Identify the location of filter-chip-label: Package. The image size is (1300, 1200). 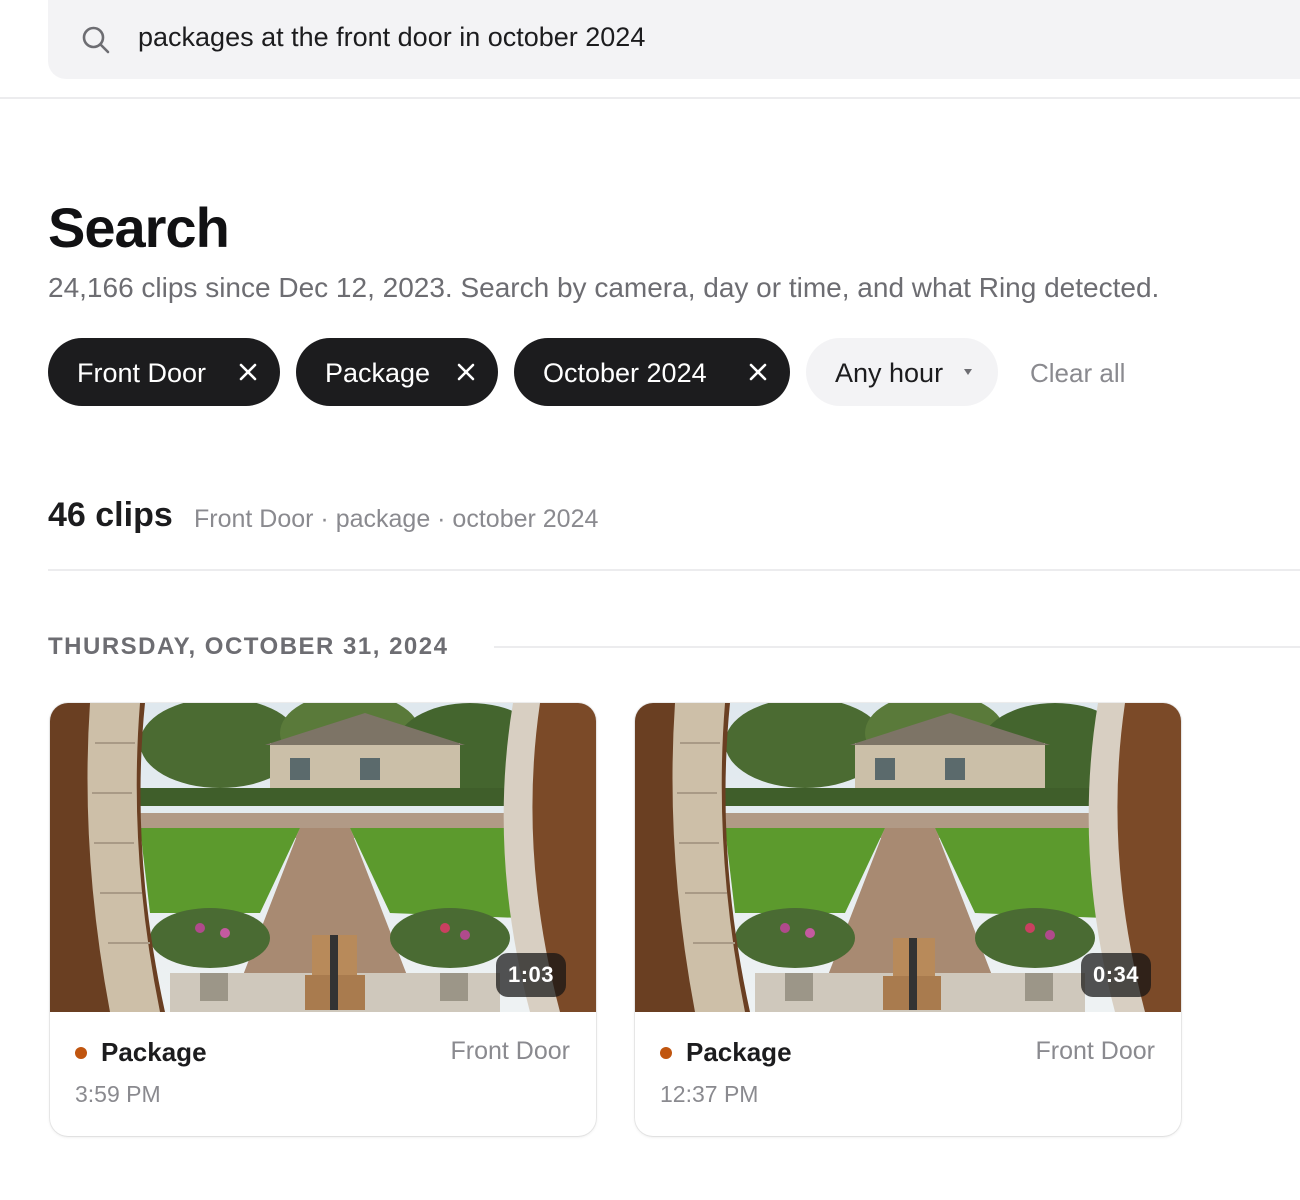
(378, 373).